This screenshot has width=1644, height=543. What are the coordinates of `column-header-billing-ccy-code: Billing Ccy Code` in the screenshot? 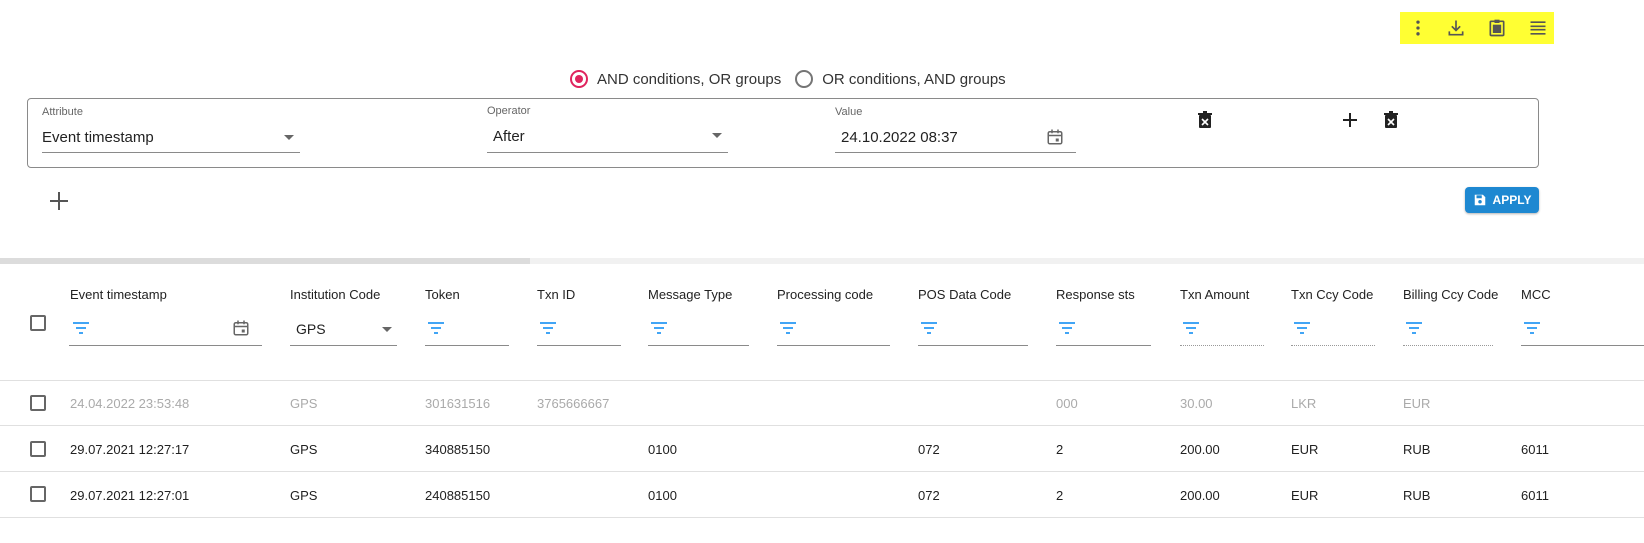 It's located at (1450, 294).